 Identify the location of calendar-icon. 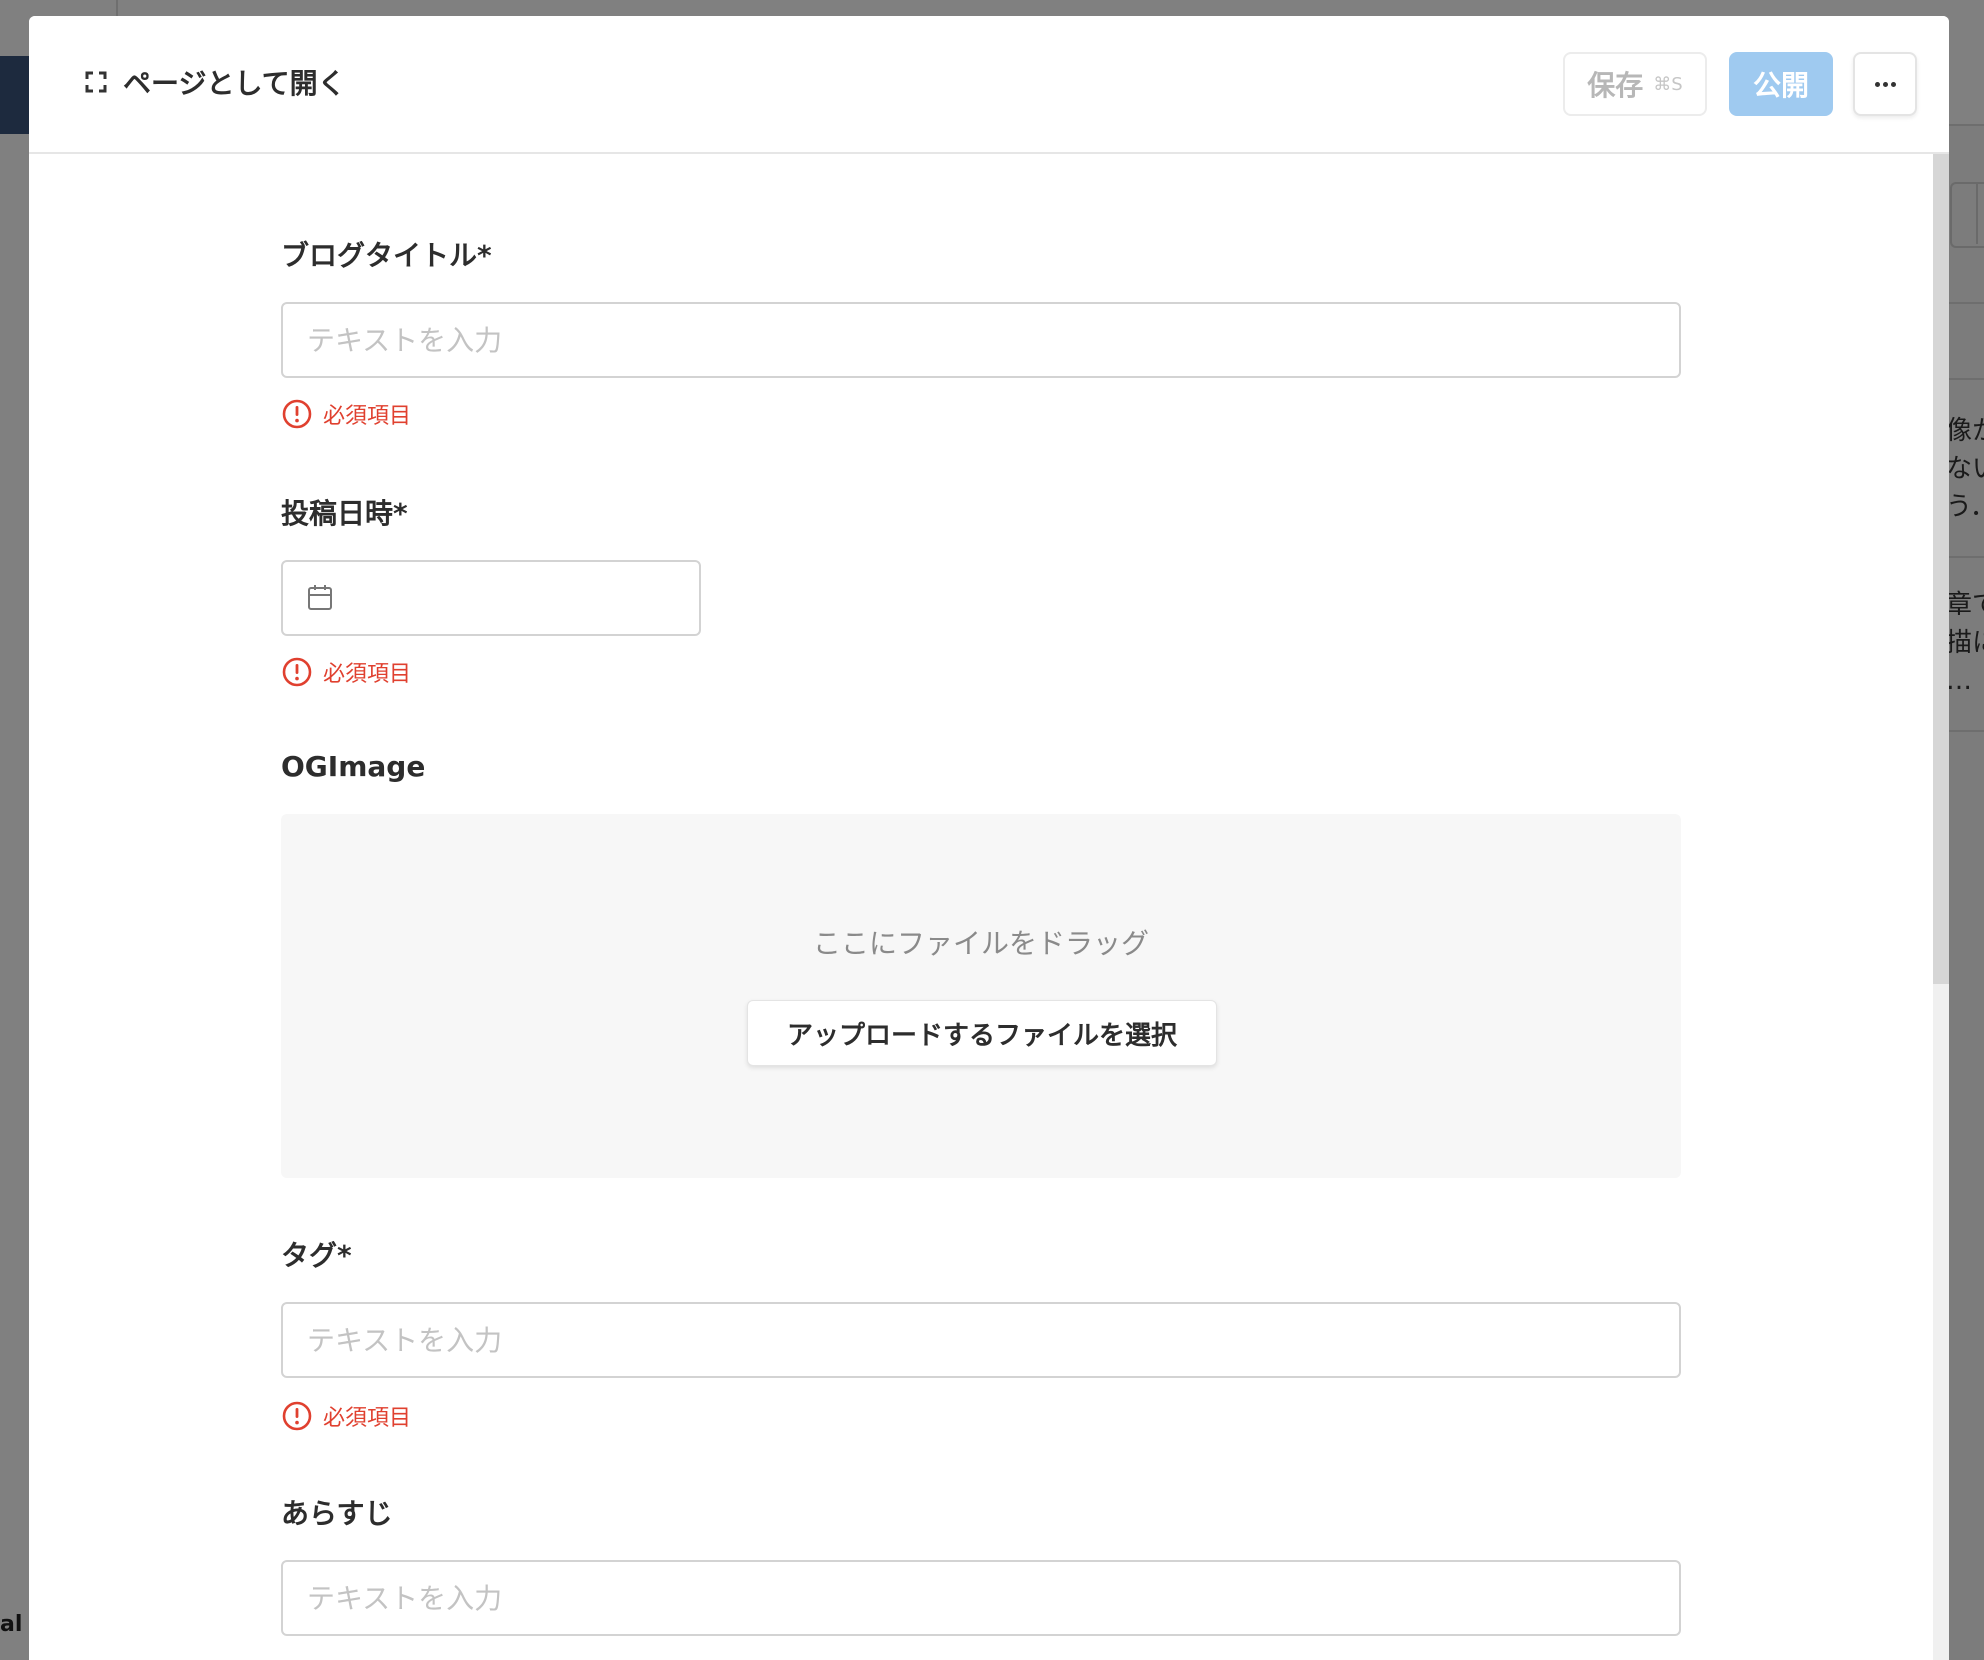
(320, 597).